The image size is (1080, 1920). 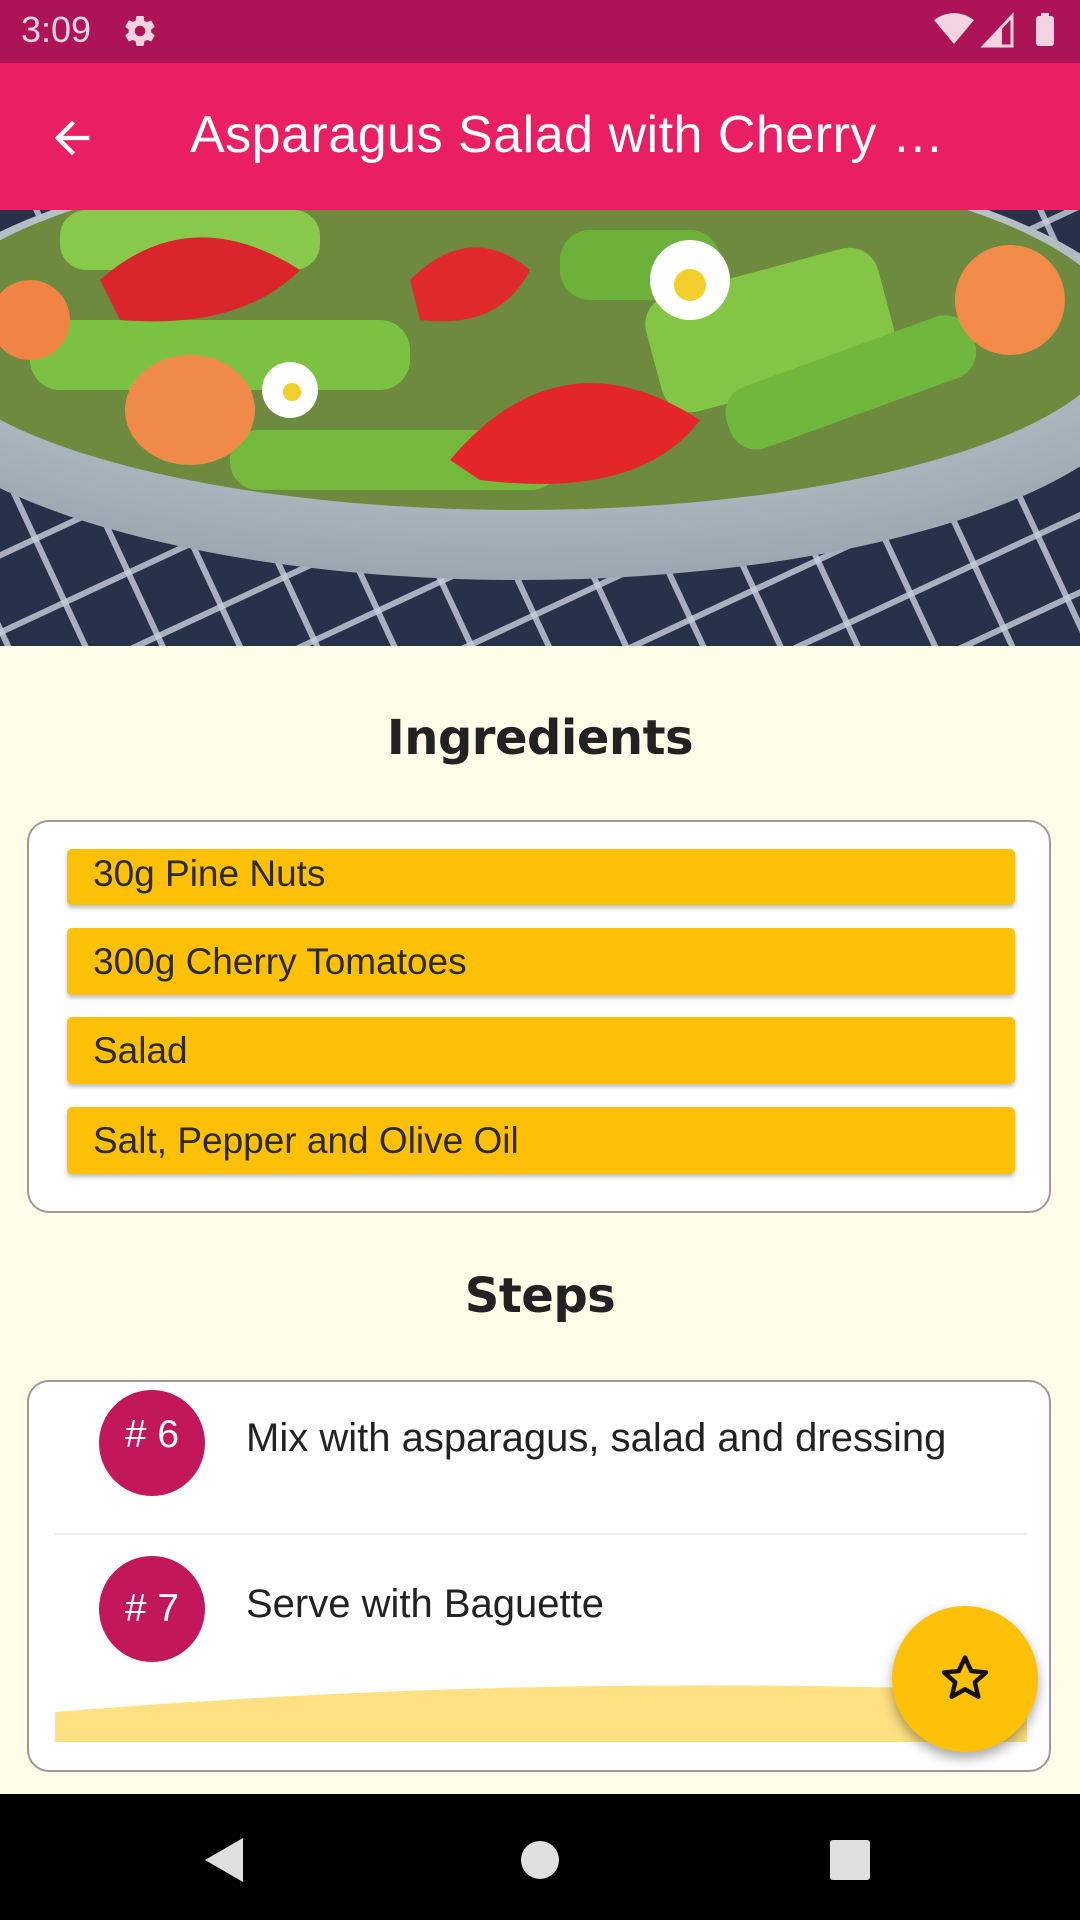 What do you see at coordinates (225, 1860) in the screenshot?
I see `back-triangle-icon` at bounding box center [225, 1860].